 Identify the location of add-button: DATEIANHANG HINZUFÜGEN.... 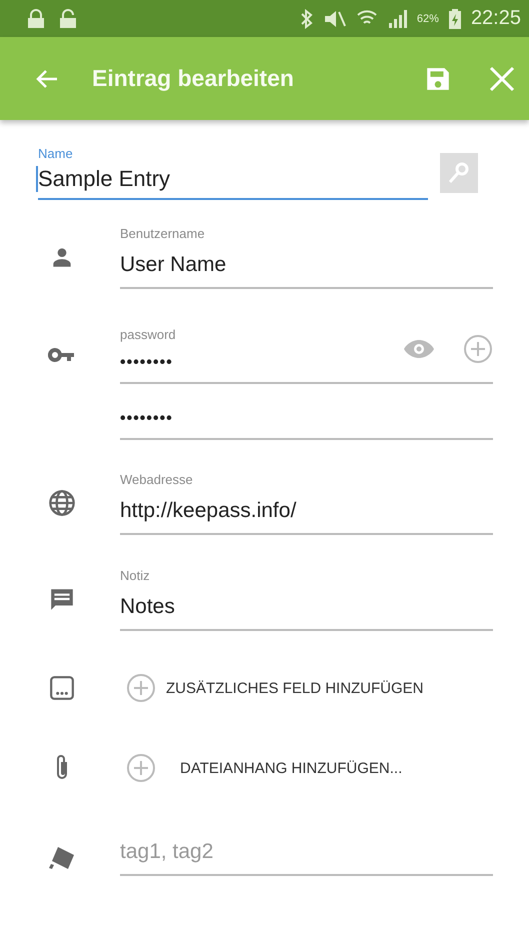
(261, 768).